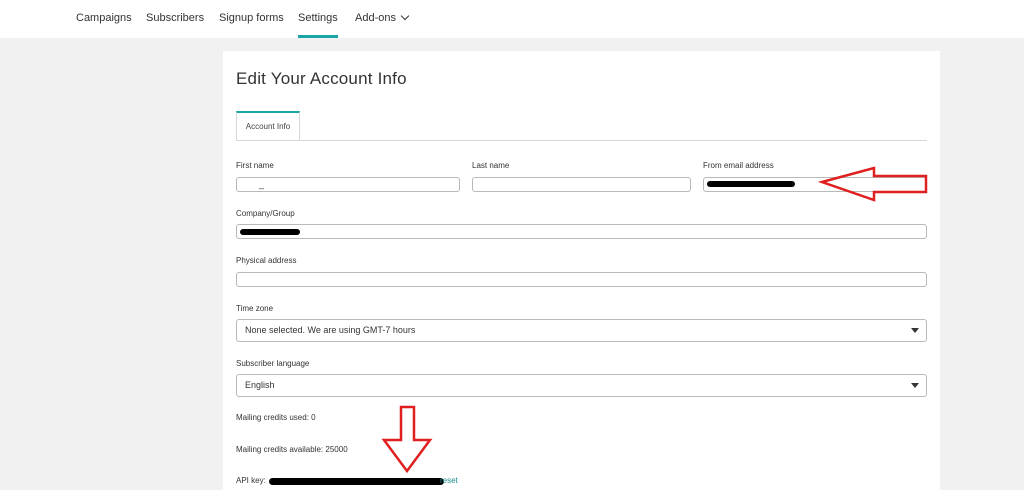 Image resolution: width=1024 pixels, height=490 pixels. Describe the element at coordinates (336, 449) in the screenshot. I see `credits-available-value: 25000` at that location.